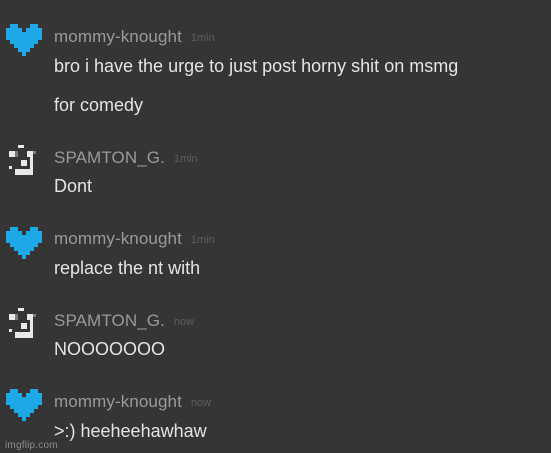  Describe the element at coordinates (73, 186) in the screenshot. I see `message-text: Dont` at that location.